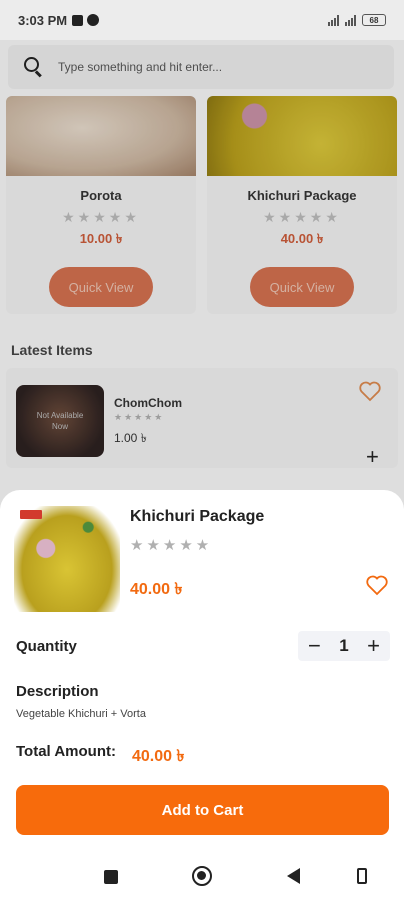  What do you see at coordinates (158, 756) in the screenshot?
I see `total-amount-value: 40.00 ৳` at bounding box center [158, 756].